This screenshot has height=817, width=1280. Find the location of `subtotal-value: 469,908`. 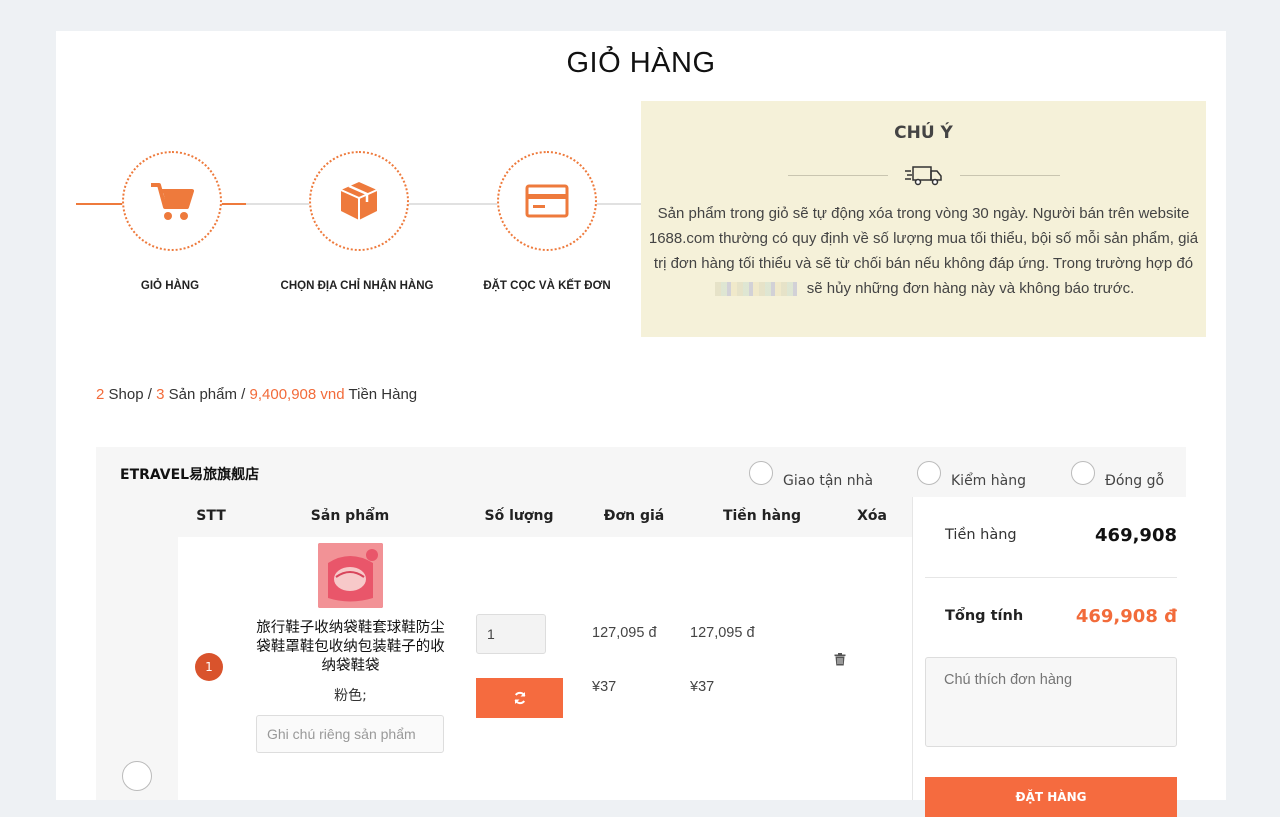

subtotal-value: 469,908 is located at coordinates (1136, 535).